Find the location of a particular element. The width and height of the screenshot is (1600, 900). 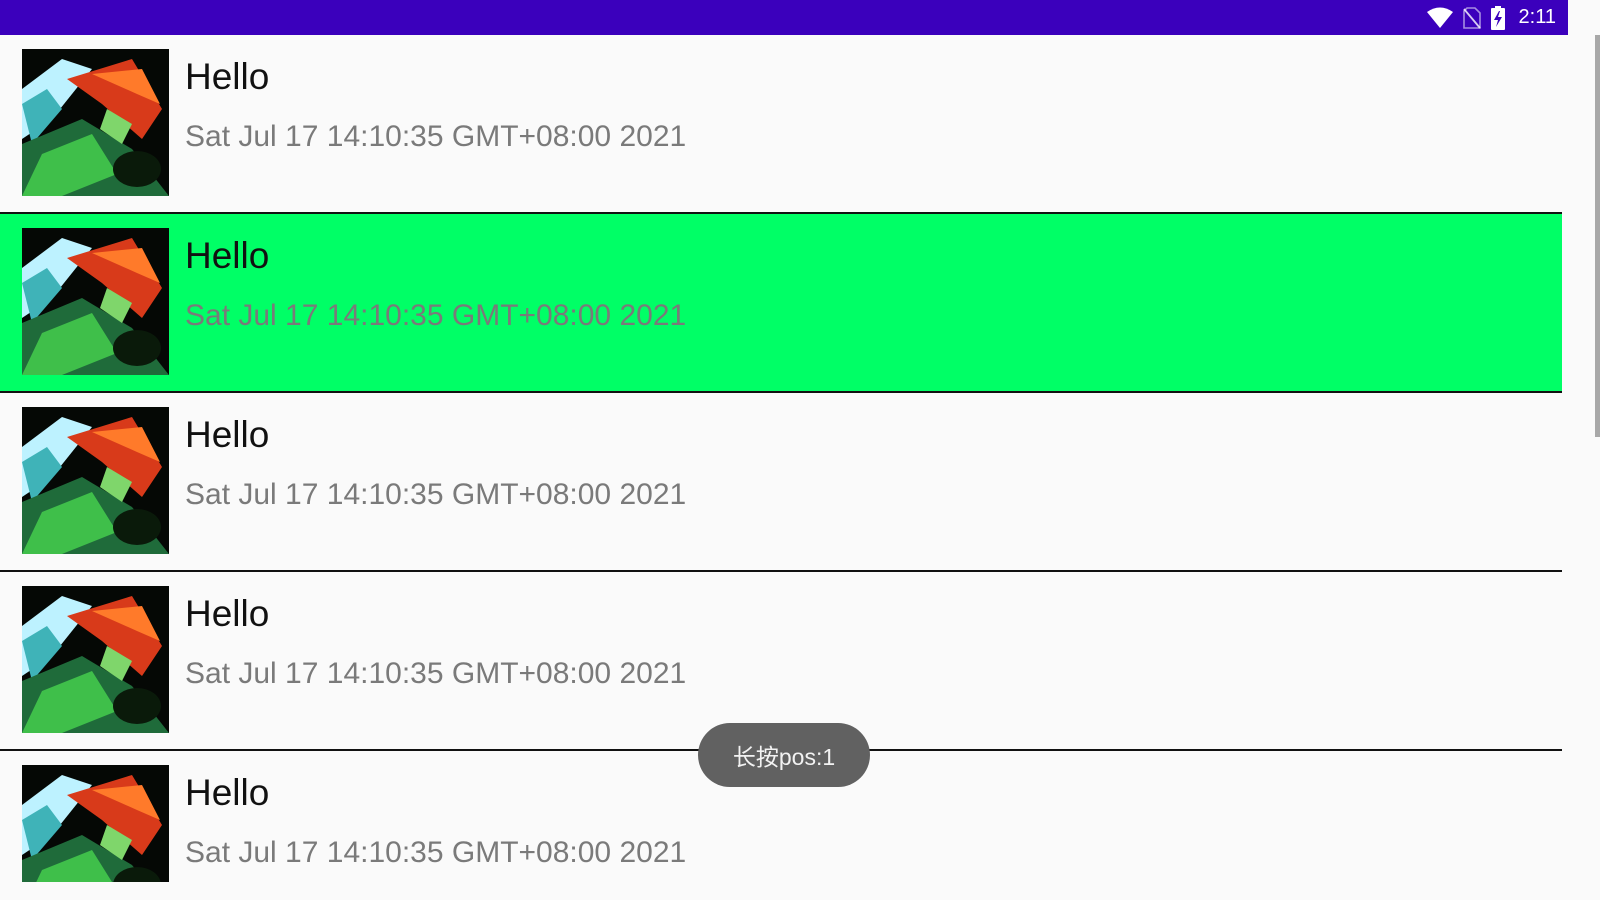

status-icons: 2:11 is located at coordinates (1491, 17).